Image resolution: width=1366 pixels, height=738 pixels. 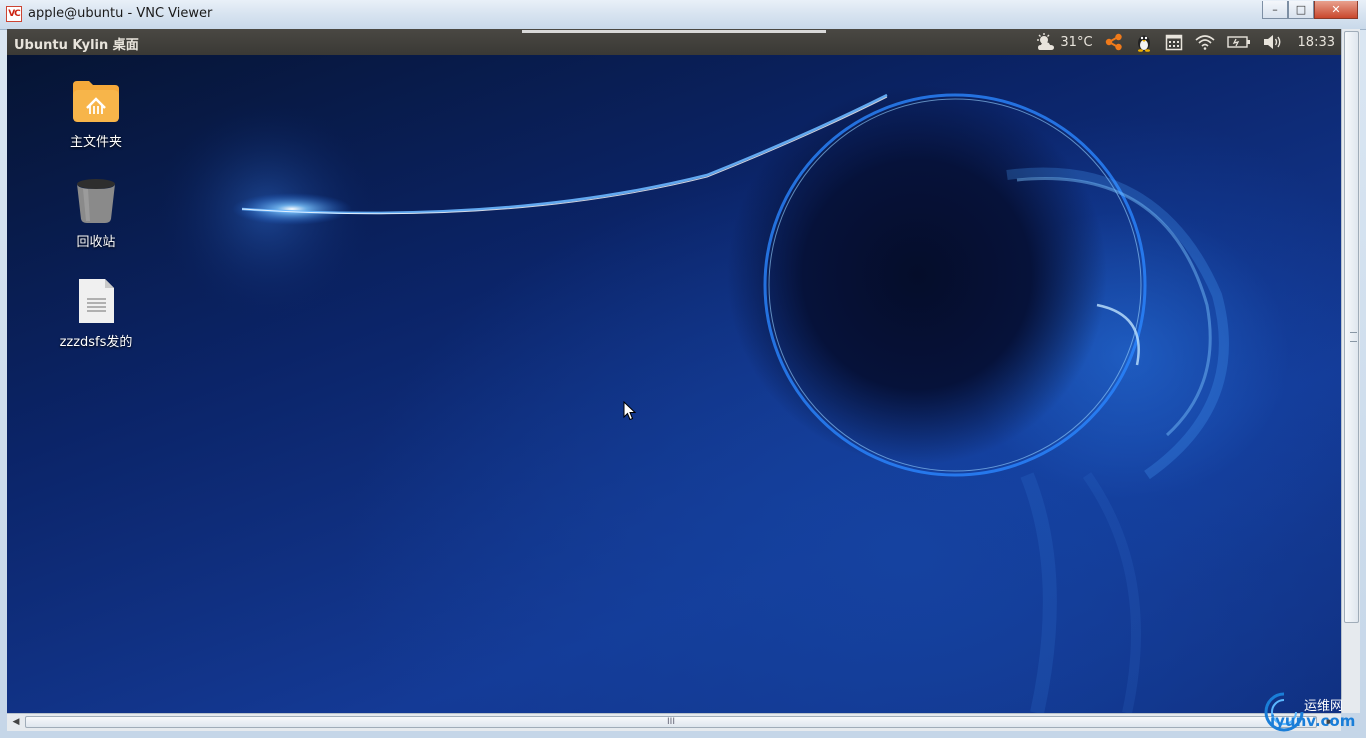 I want to click on penguin-icon, so click(x=1143, y=43).